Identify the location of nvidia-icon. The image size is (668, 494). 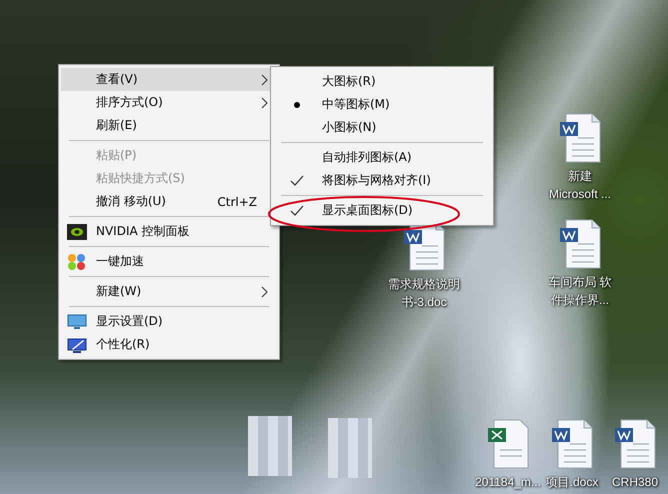
(77, 232).